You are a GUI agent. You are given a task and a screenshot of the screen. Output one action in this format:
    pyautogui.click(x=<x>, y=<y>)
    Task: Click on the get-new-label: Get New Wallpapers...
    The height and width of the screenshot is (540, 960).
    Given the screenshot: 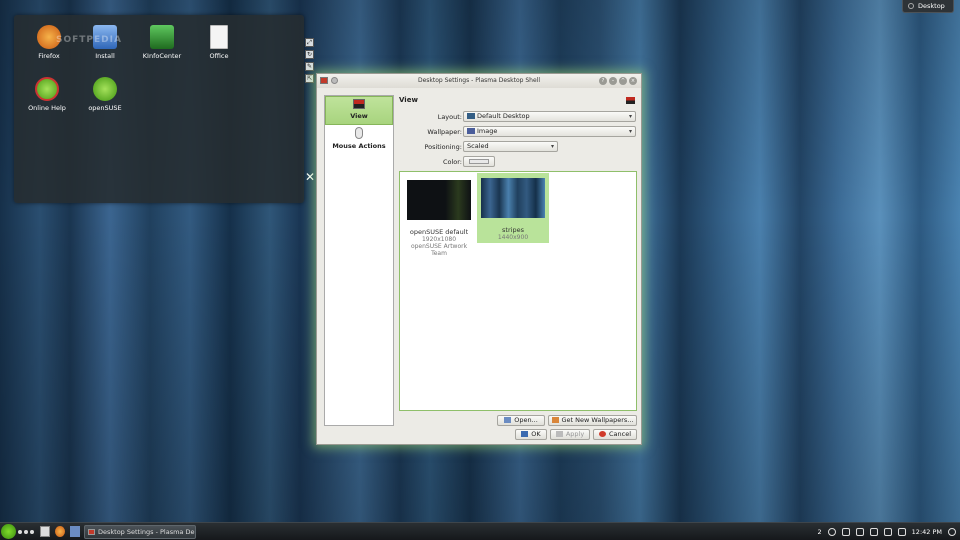 What is the action you would take?
    pyautogui.click(x=597, y=420)
    